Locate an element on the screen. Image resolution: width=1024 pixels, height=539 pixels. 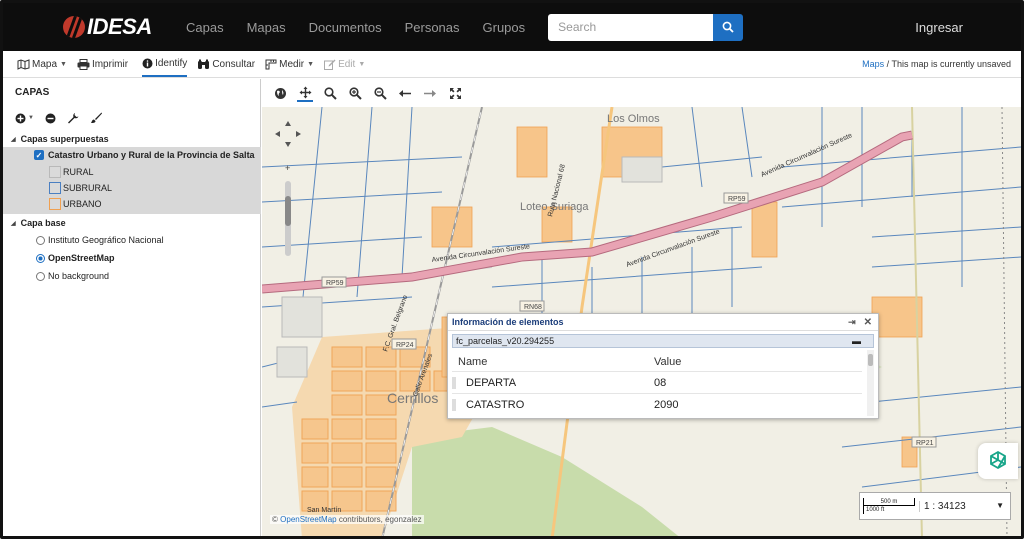
map-menu-label: Mapa is located at coordinates (45, 64).